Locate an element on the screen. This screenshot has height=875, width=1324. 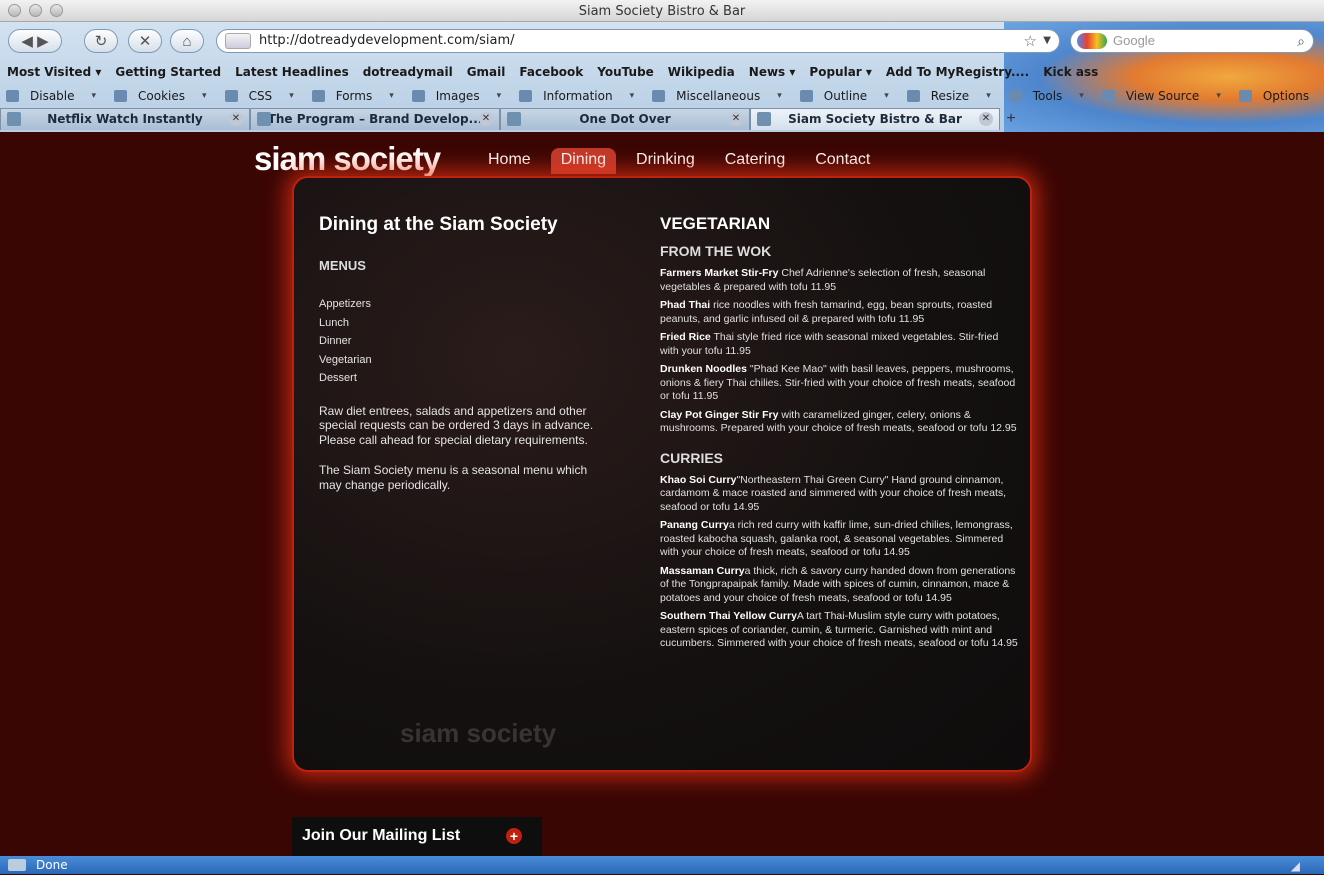
bookmark-item: News ▾ is located at coordinates (772, 72).